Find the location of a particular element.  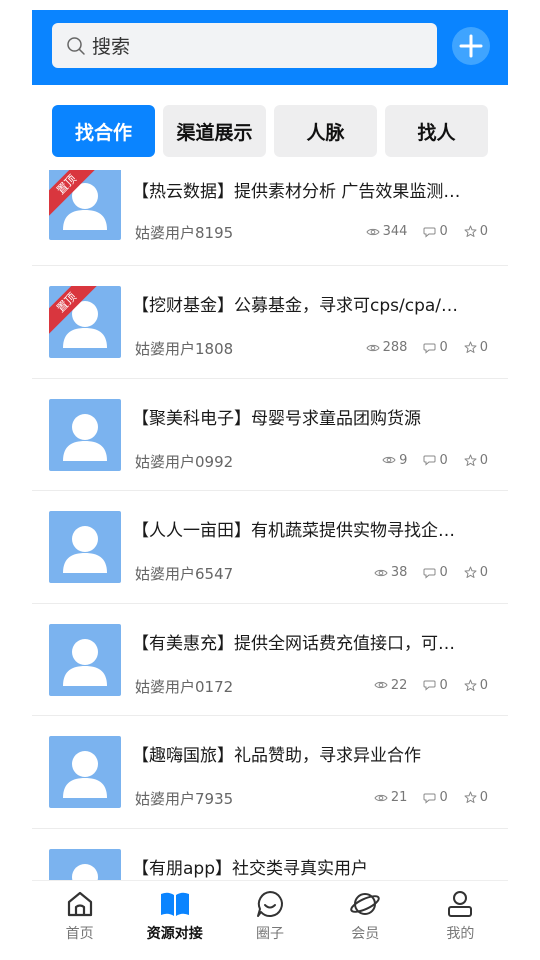

nav-resources: 资源对接 is located at coordinates (174, 920).